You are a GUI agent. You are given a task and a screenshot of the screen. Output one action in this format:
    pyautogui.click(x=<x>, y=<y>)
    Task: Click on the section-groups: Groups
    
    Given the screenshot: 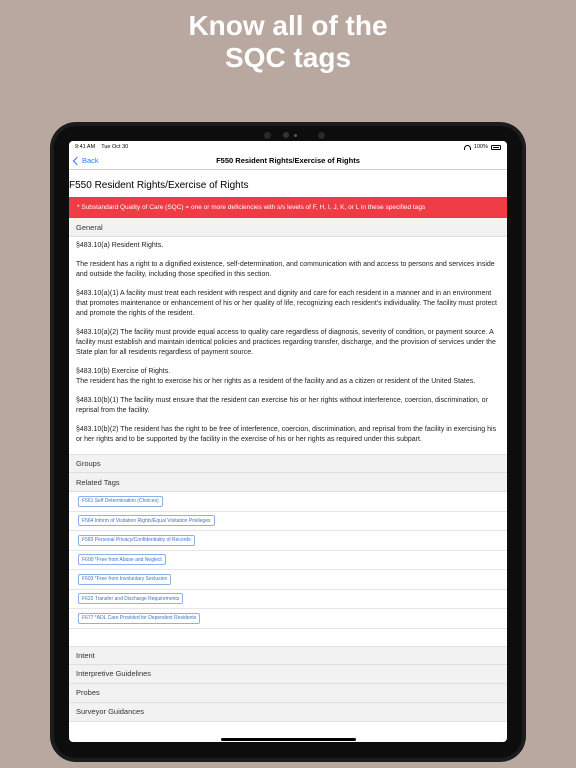 What is the action you would take?
    pyautogui.click(x=288, y=463)
    